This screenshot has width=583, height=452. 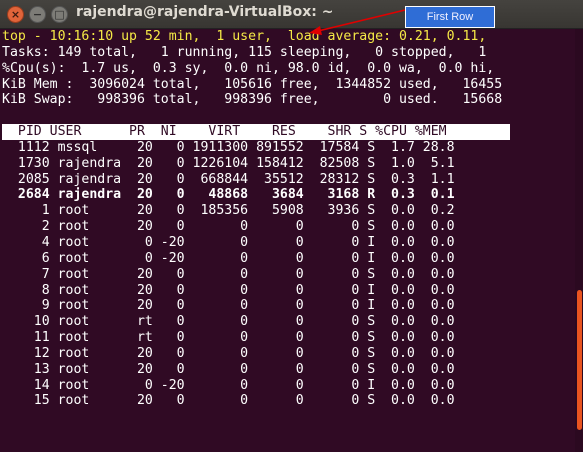 What do you see at coordinates (228, 274) in the screenshot?
I see `process-row: 7 root 20 0 0 0 0 S 0.0 0.0` at bounding box center [228, 274].